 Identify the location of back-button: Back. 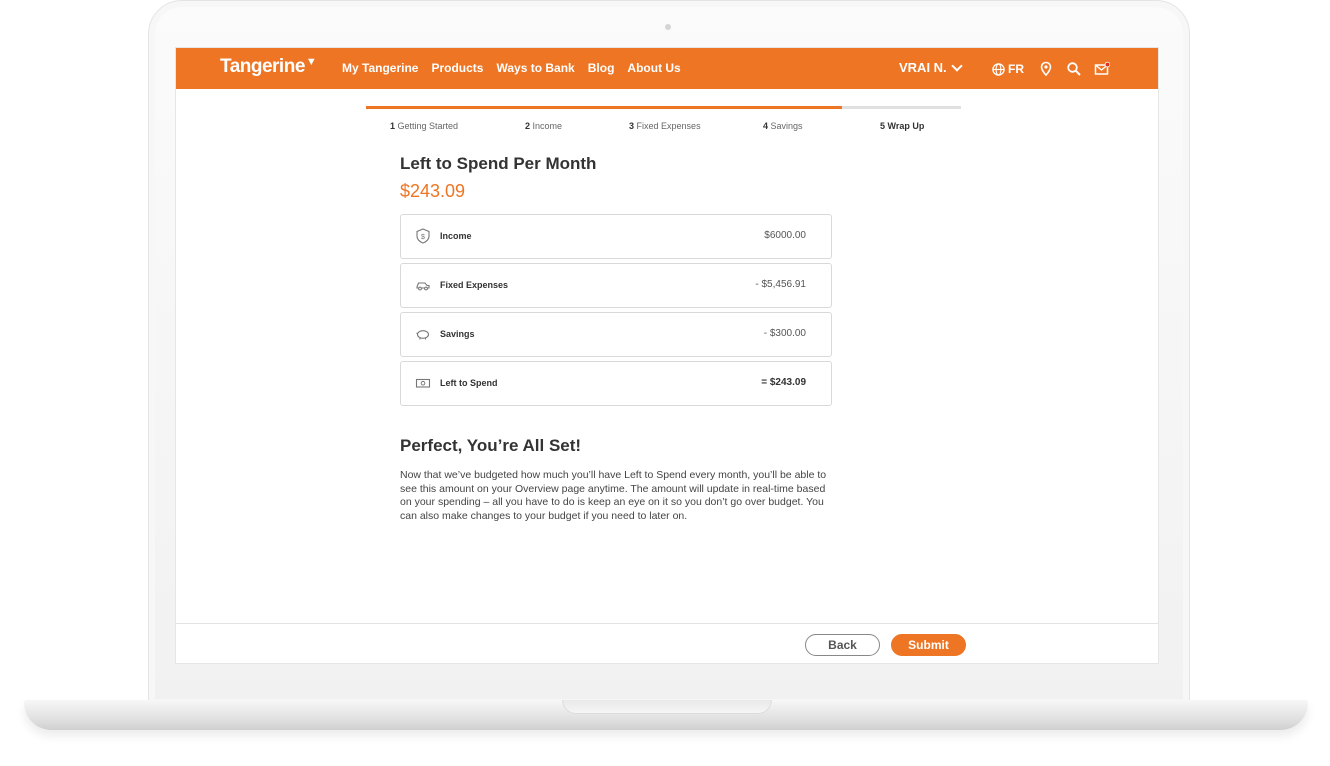
(842, 645).